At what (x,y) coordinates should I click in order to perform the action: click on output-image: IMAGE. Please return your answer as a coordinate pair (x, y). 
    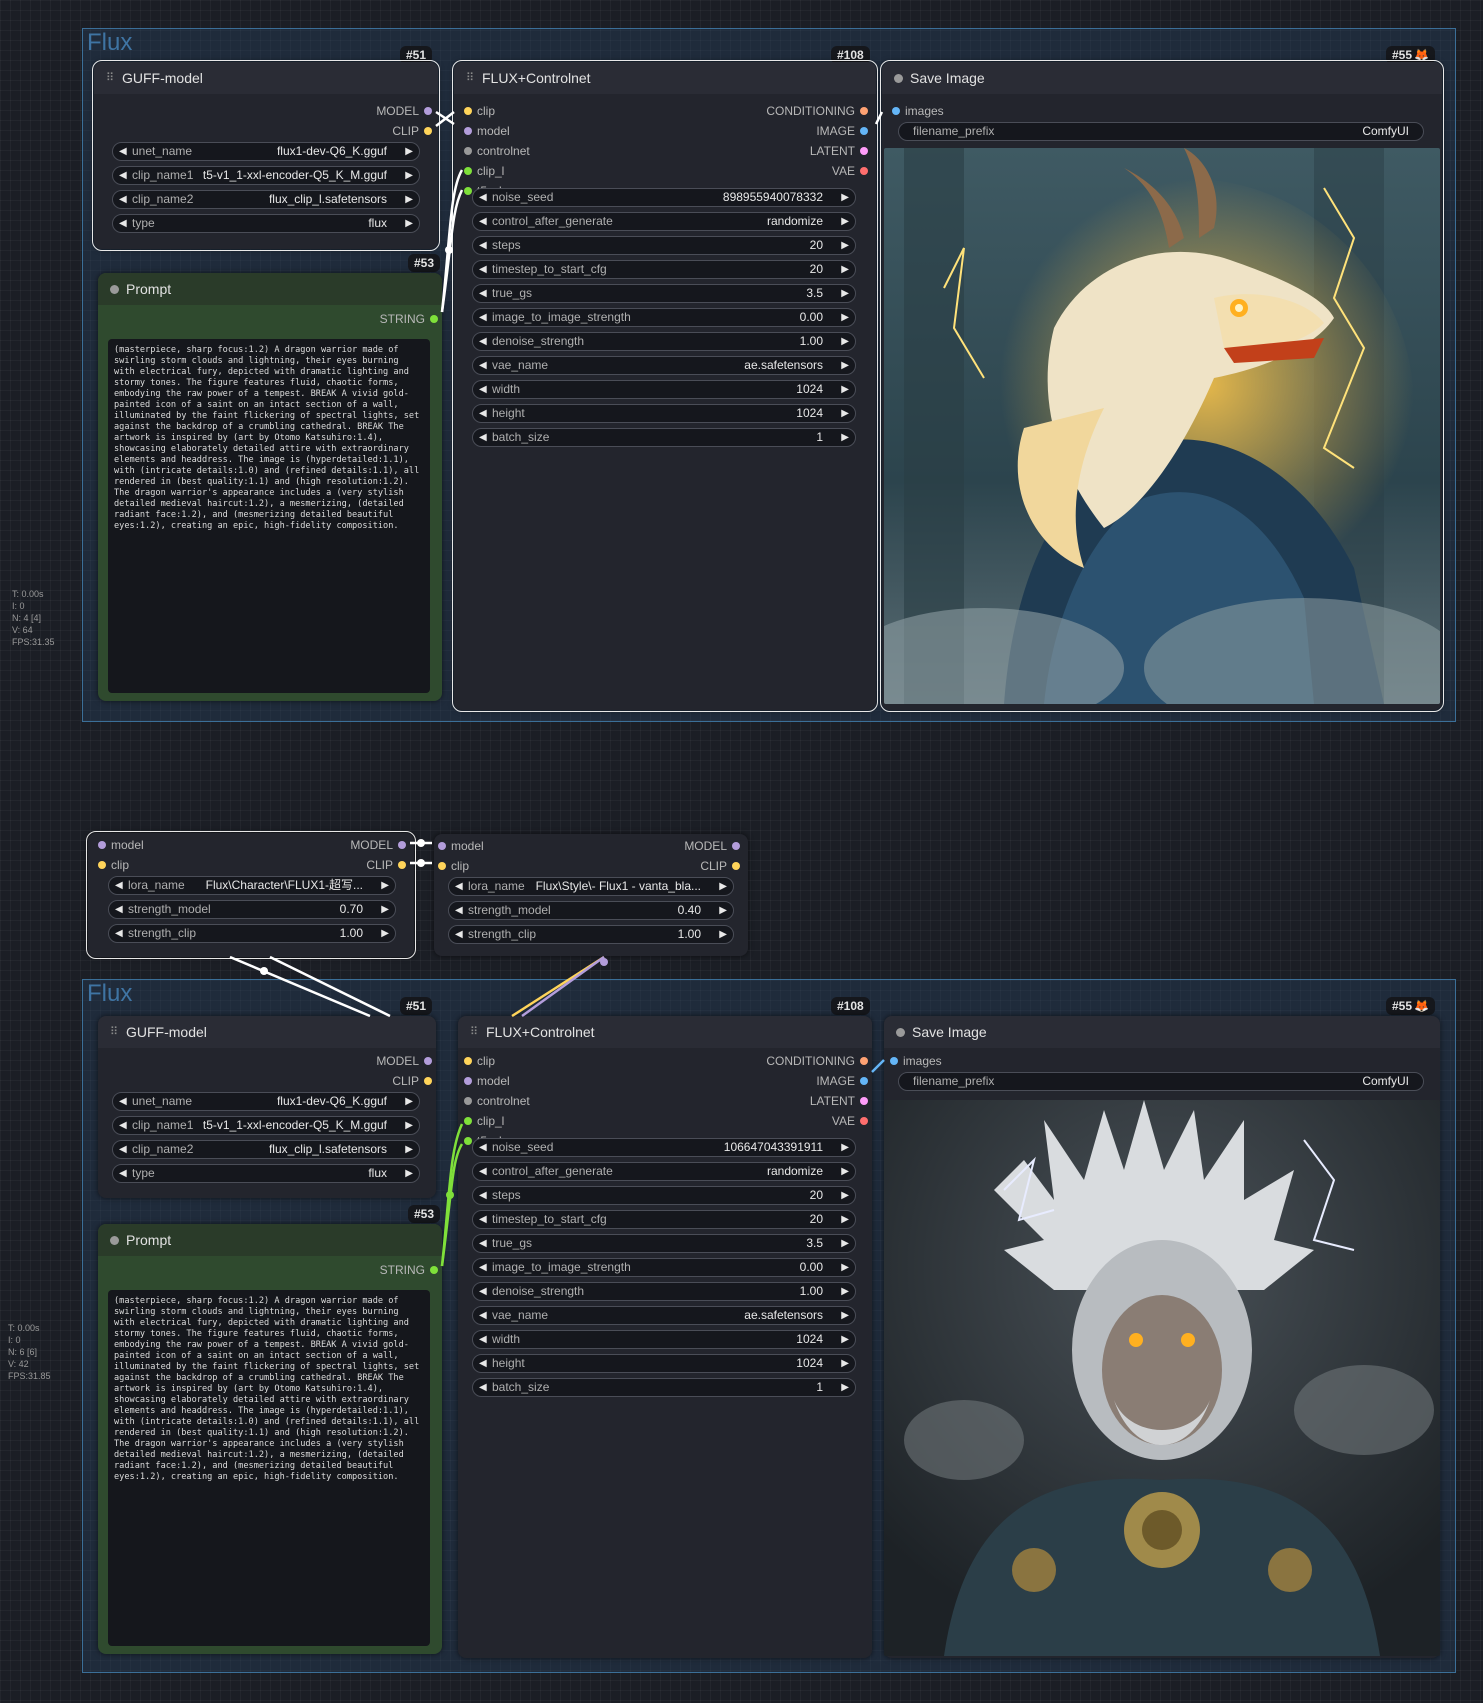
    Looking at the image, I should click on (842, 1081).